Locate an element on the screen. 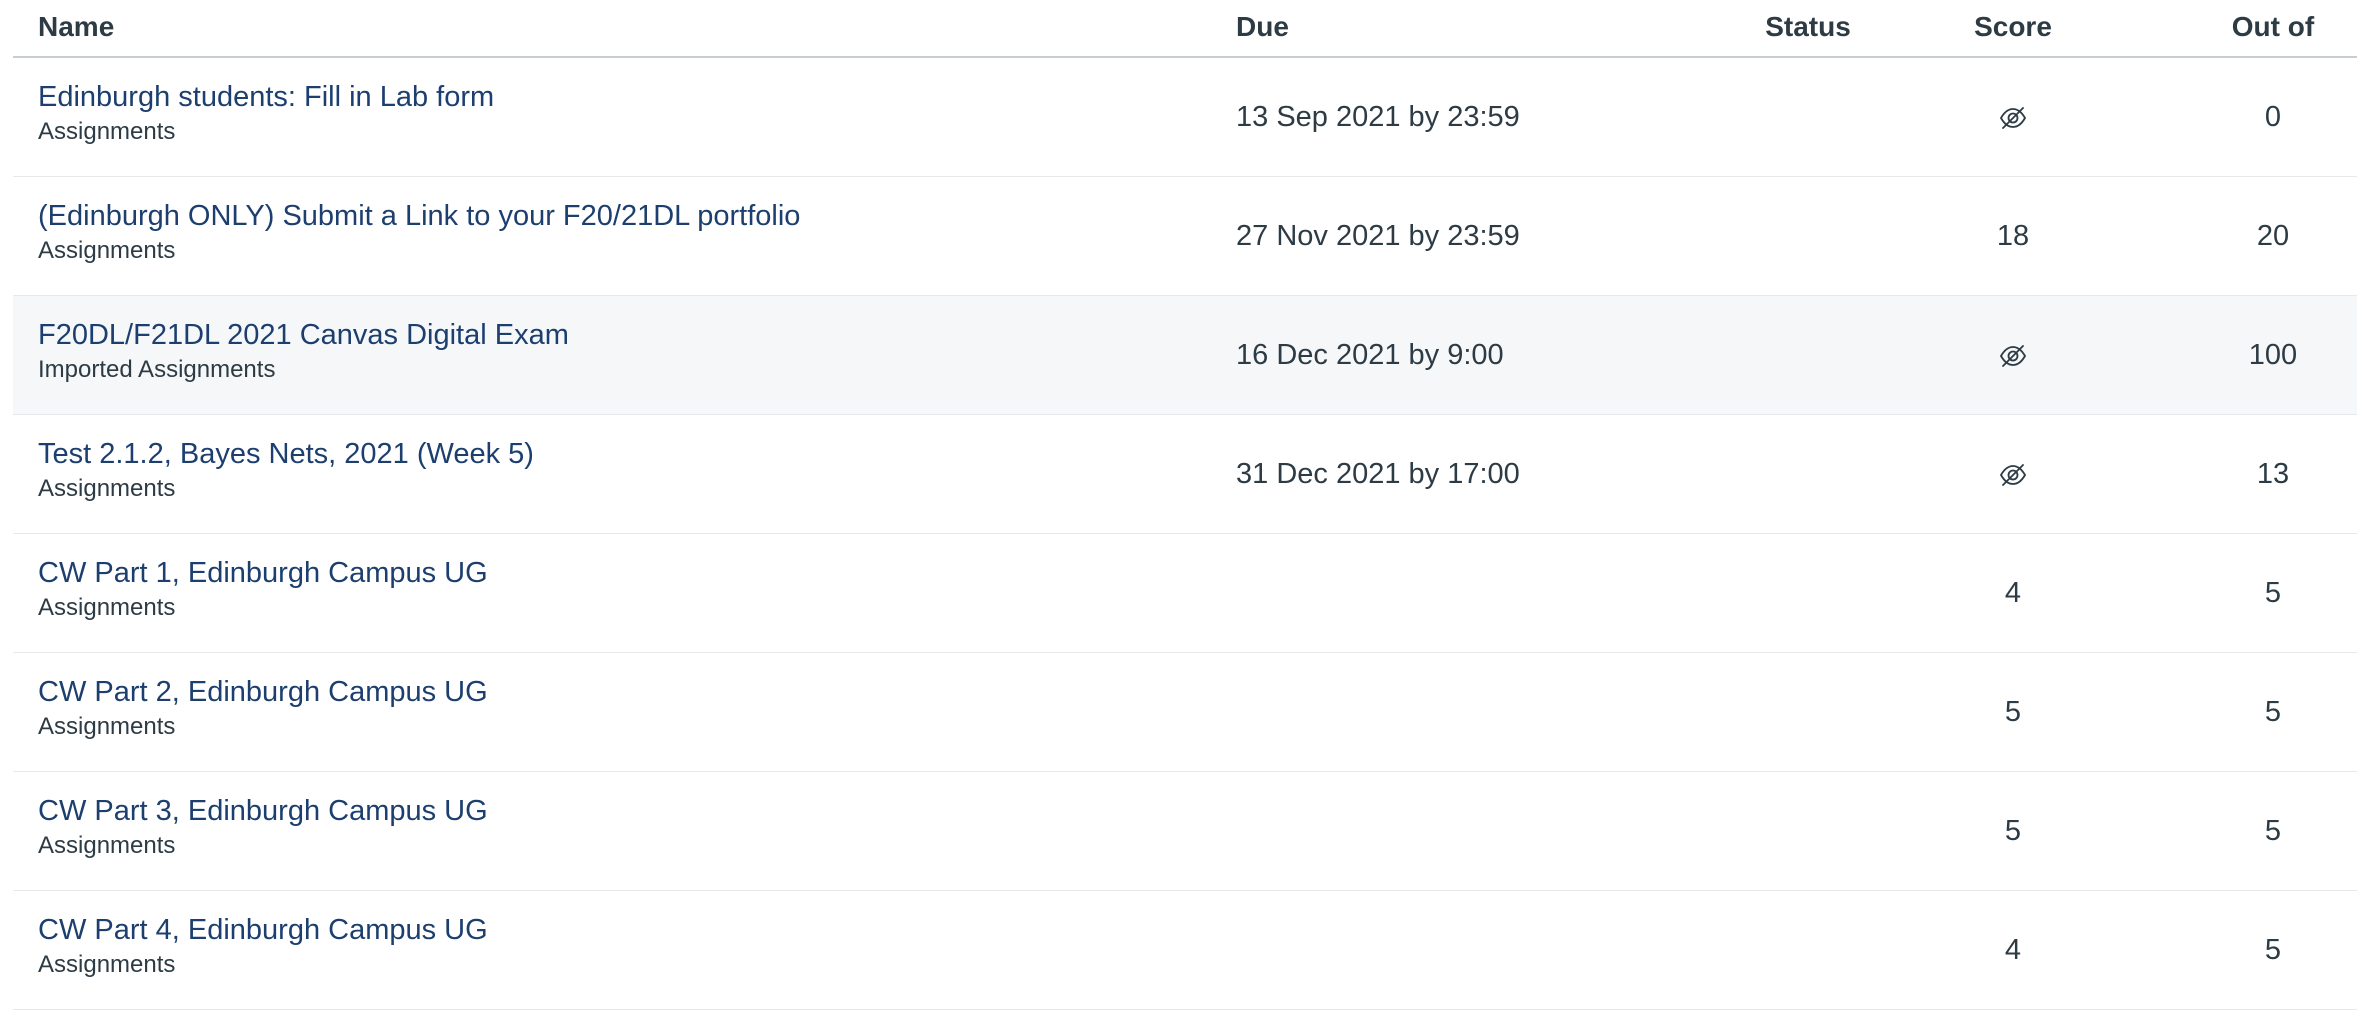 Image resolution: width=2357 pixels, height=1010 pixels. due-date: 16 Dec 2021 by 9:00 is located at coordinates (1370, 355).